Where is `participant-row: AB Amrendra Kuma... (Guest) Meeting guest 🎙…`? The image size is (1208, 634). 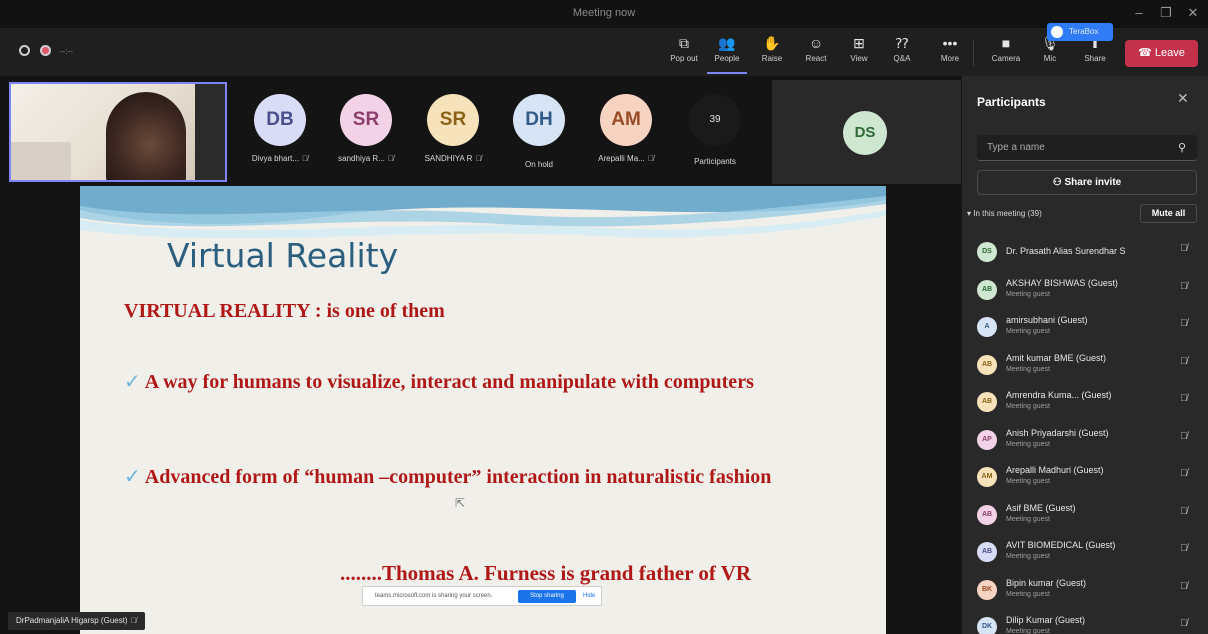
participant-row: AB Amrendra Kuma... (Guest) Meeting guest 🎙… is located at coordinates (1085, 406).